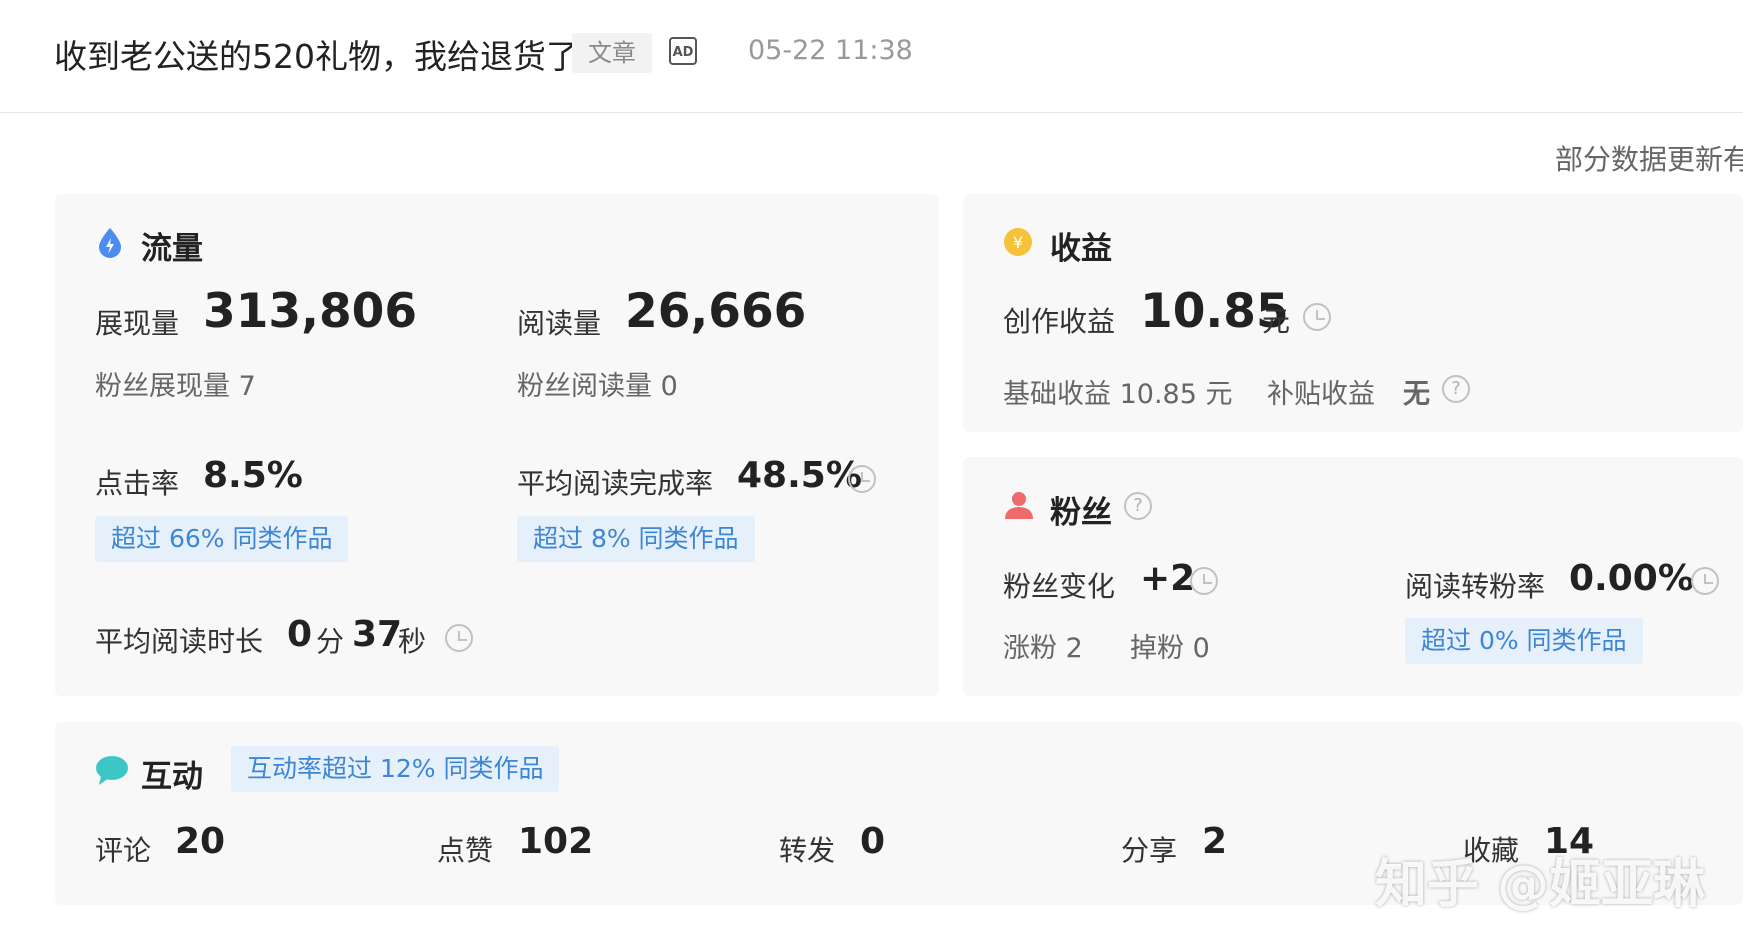 This screenshot has height=945, width=1743. Describe the element at coordinates (612, 53) in the screenshot. I see `article-type-tag: 文章` at that location.